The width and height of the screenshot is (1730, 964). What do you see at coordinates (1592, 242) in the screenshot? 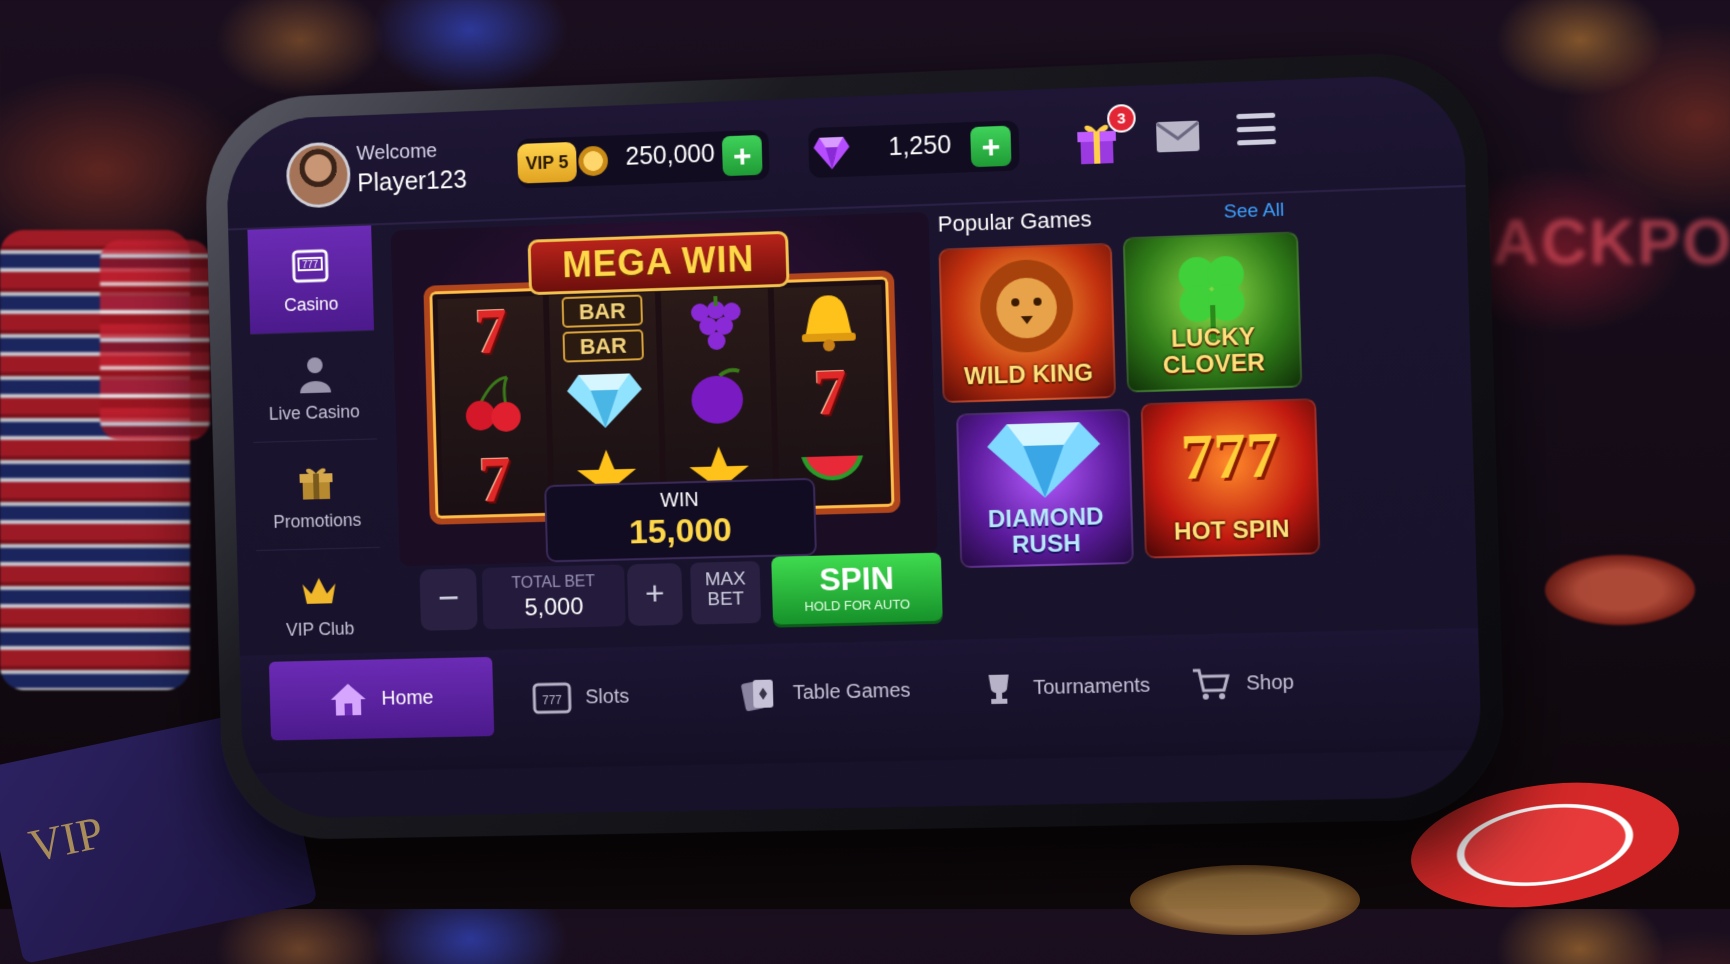
I see `jackpot-sign: JACKPOT` at bounding box center [1592, 242].